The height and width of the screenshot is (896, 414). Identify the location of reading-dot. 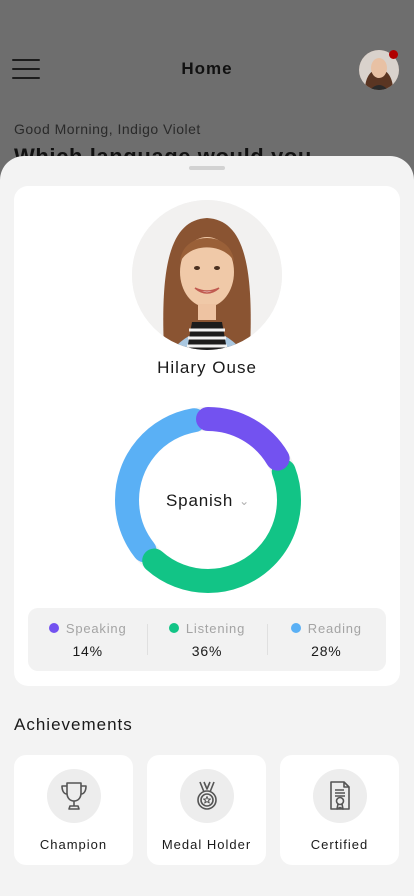
(295, 628).